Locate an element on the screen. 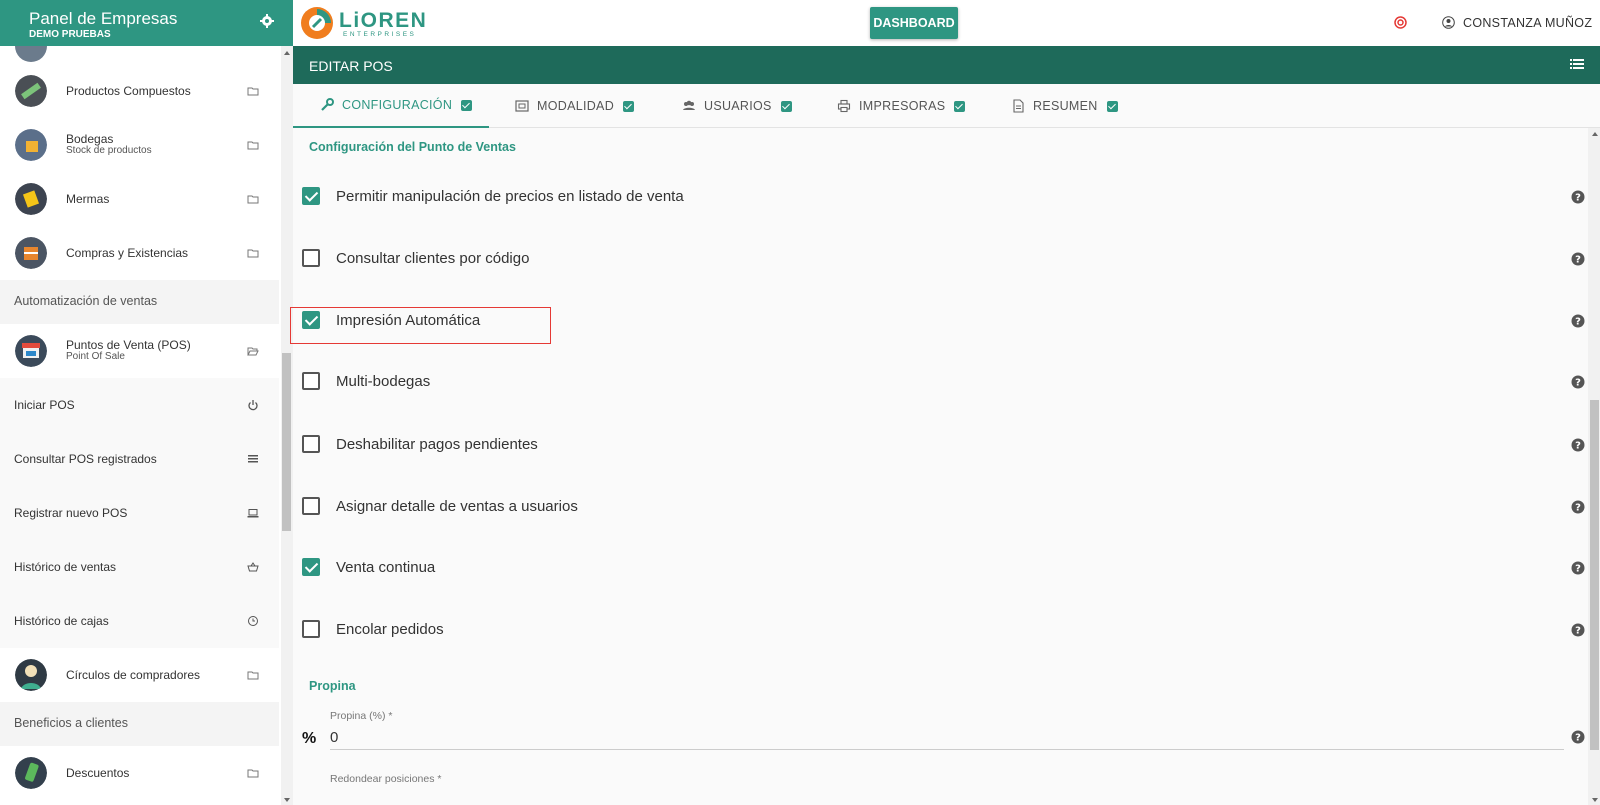 This screenshot has width=1600, height=805. circulos-avatar-icon is located at coordinates (31, 675).